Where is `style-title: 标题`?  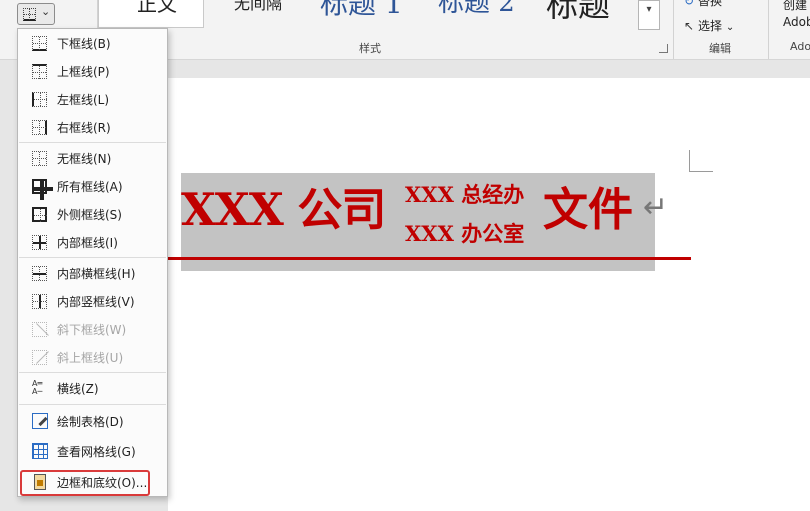
style-title: 标题 is located at coordinates (591, 14).